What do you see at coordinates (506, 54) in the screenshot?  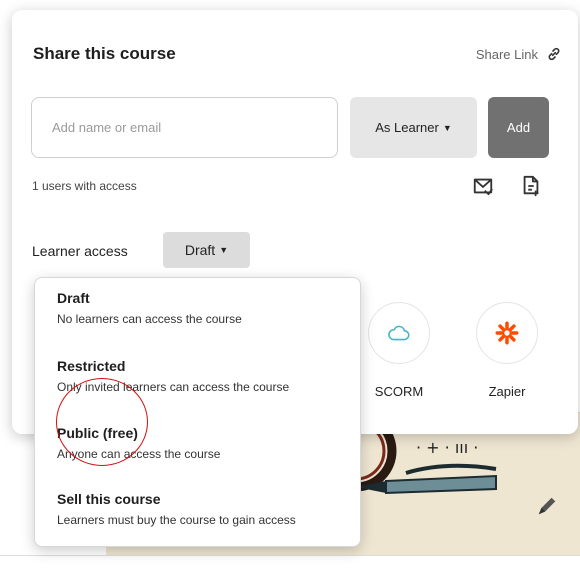 I see `share-link-label: Share Link` at bounding box center [506, 54].